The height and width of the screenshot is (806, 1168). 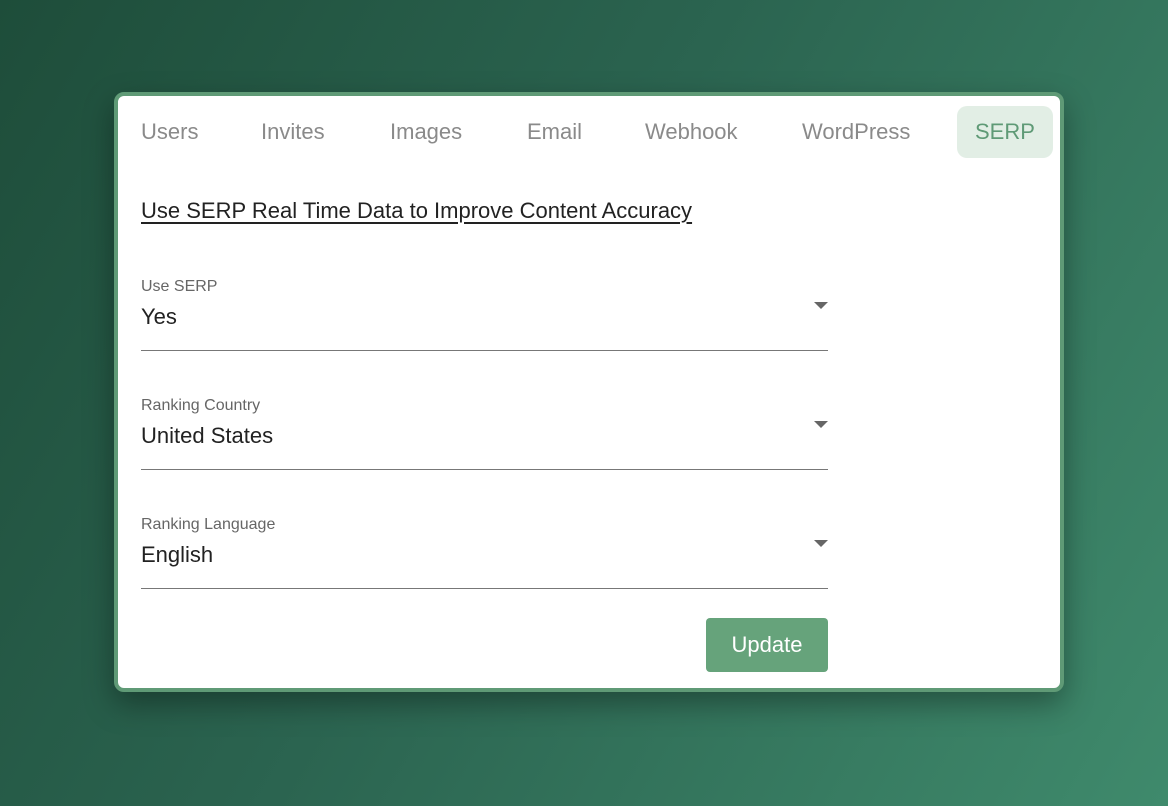 I want to click on ranking-country-label: Ranking Country, so click(x=201, y=405).